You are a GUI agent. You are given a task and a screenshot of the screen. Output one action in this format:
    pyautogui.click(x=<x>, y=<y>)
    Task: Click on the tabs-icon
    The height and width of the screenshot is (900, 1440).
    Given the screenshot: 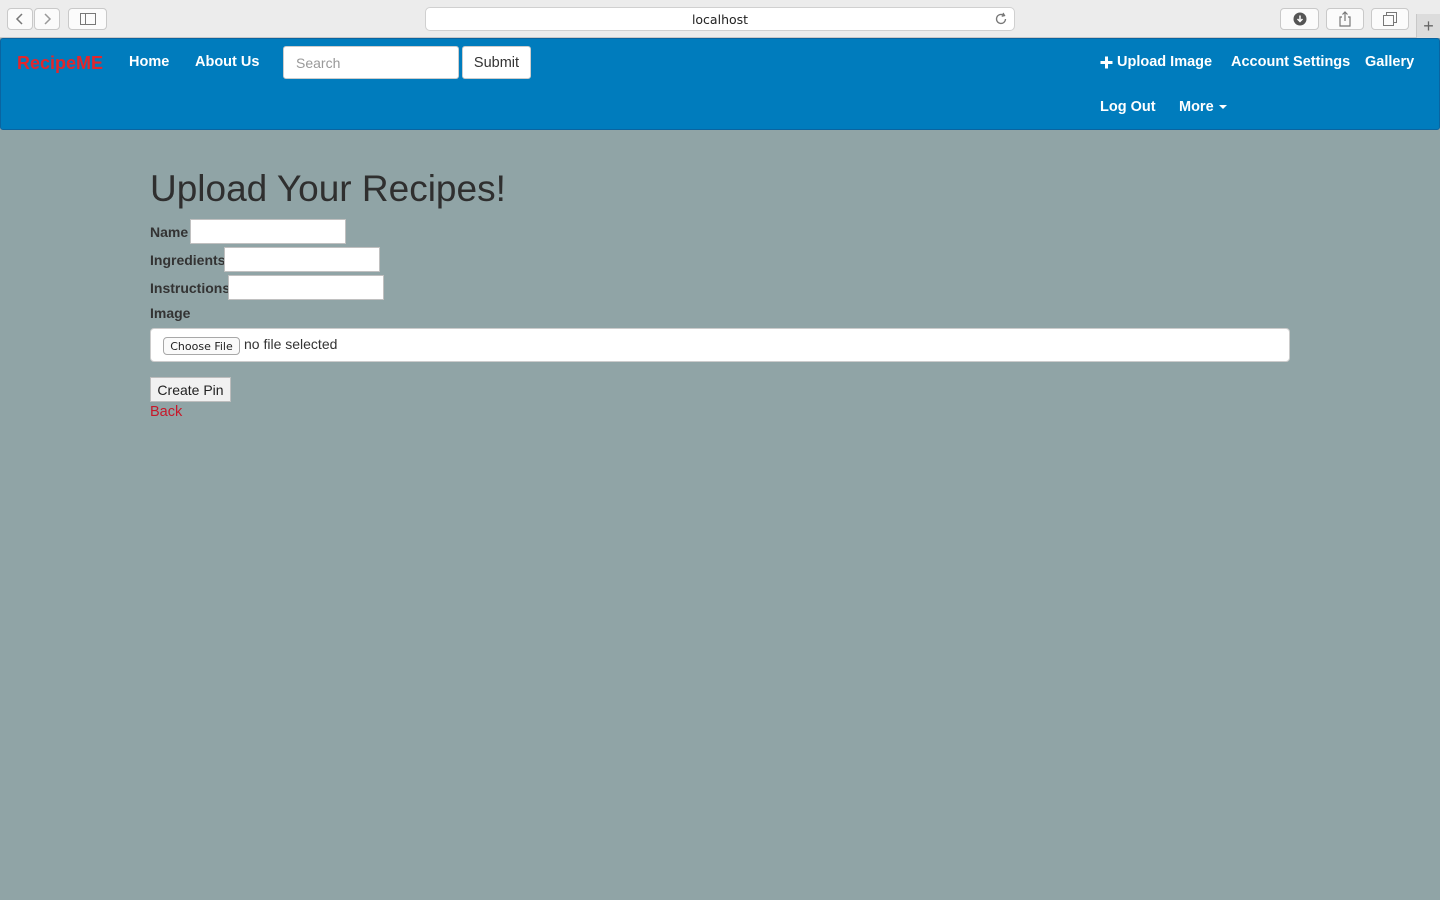 What is the action you would take?
    pyautogui.click(x=1390, y=19)
    